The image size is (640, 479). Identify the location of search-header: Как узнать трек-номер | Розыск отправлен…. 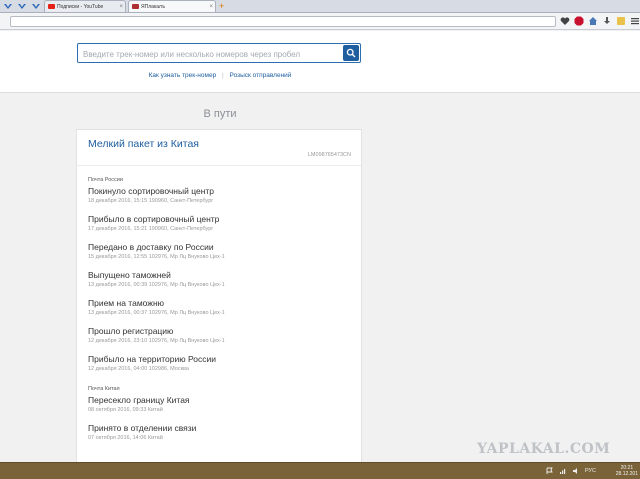
(320, 62).